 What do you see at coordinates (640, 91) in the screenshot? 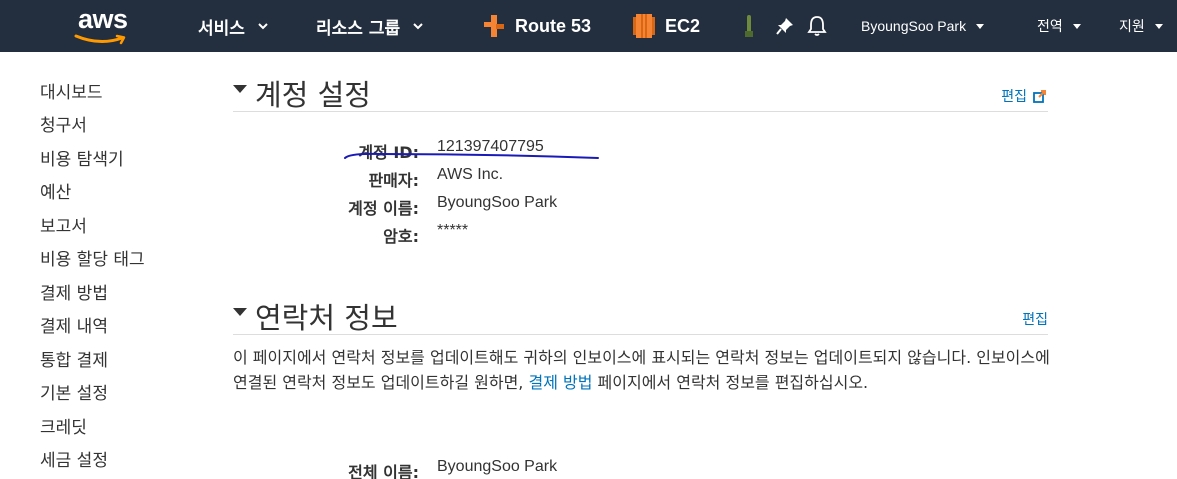
I see `account-settings-header: 계정 설정 편집` at bounding box center [640, 91].